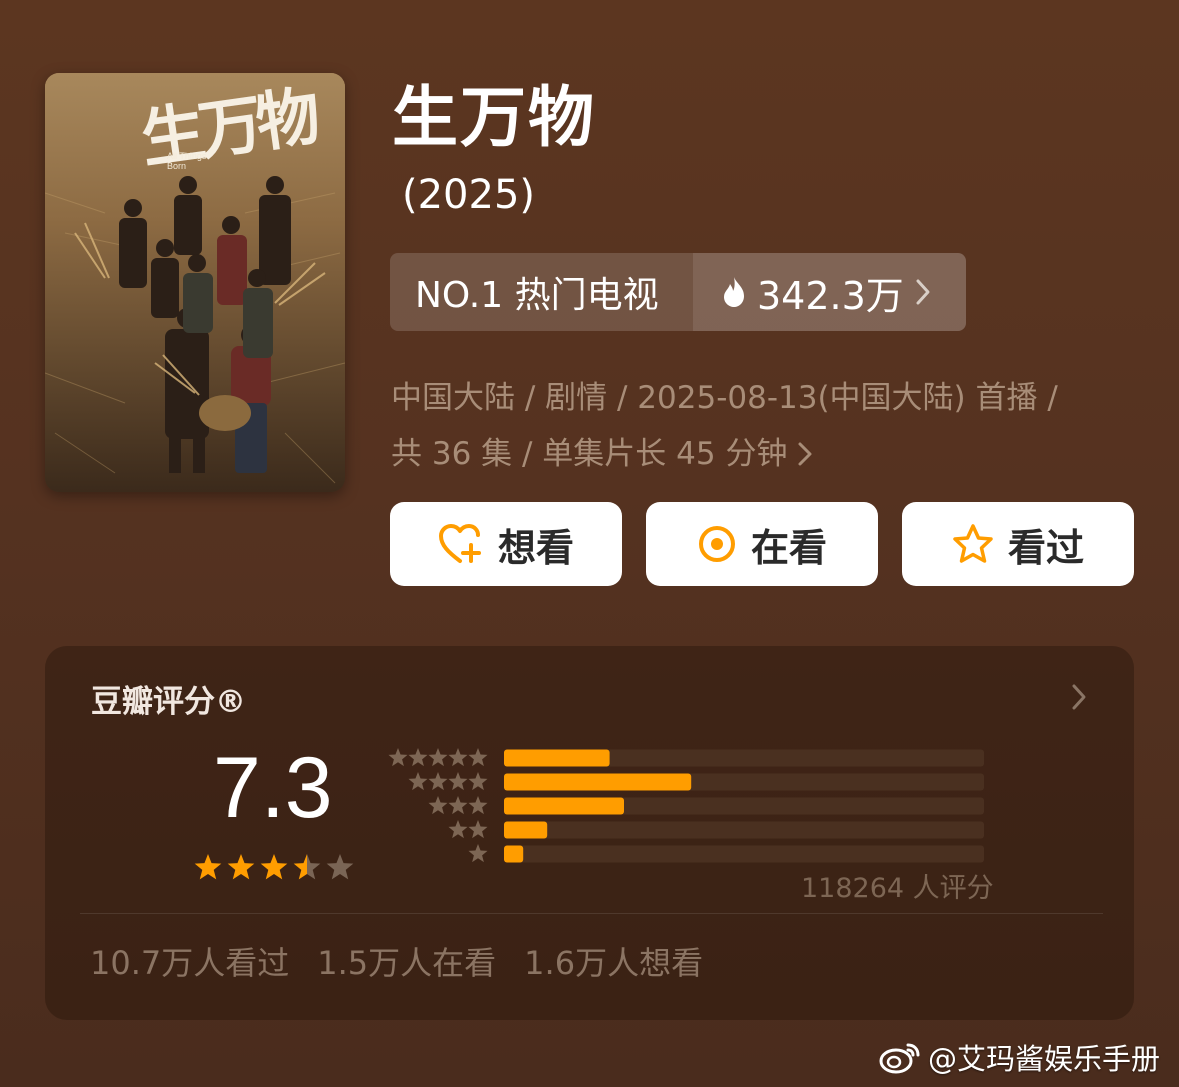 This screenshot has width=1179, height=1087. I want to click on heat-value: 342.3万, so click(830, 295).